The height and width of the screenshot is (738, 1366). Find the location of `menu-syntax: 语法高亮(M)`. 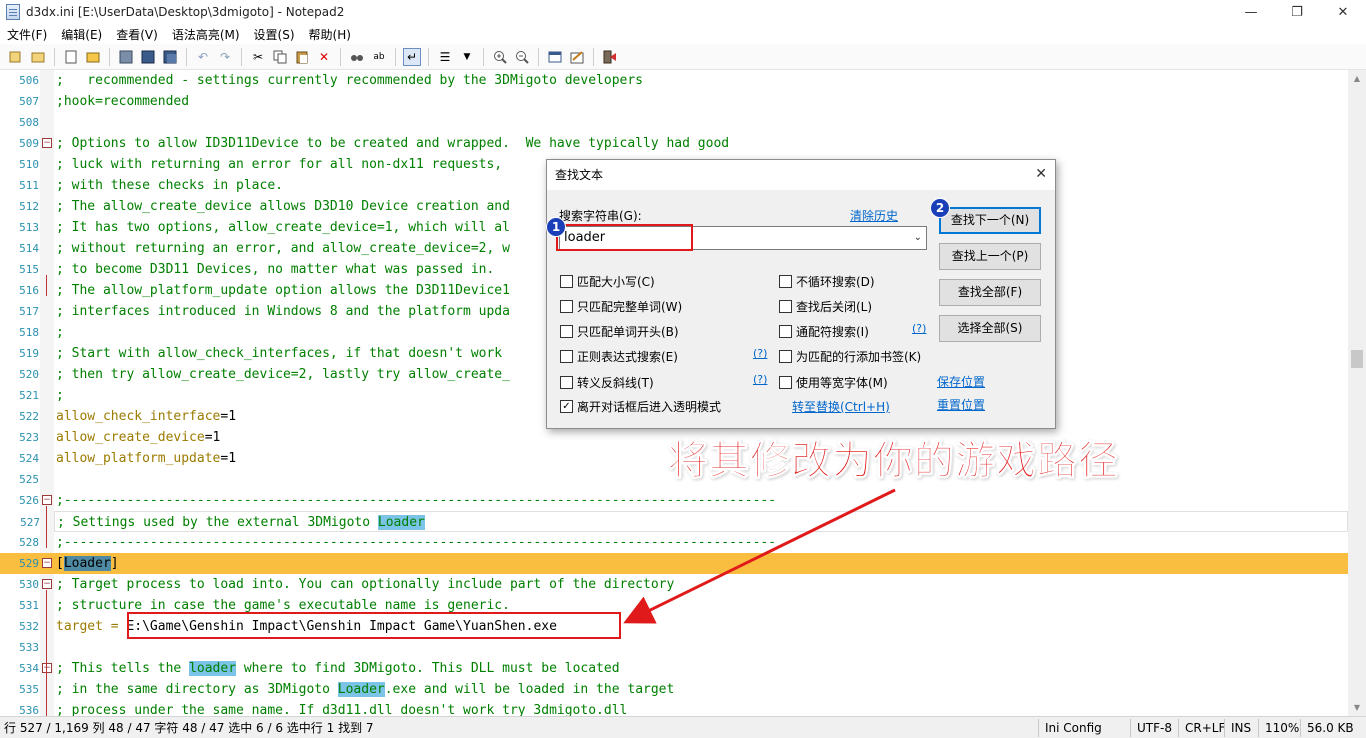

menu-syntax: 语法高亮(M) is located at coordinates (206, 34).